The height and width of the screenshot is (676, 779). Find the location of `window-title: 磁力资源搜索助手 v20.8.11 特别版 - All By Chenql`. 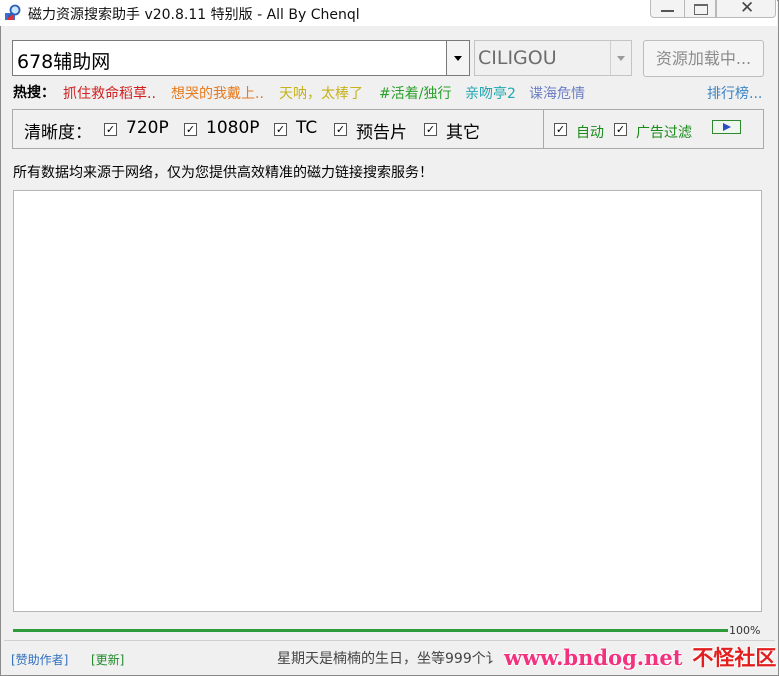

window-title: 磁力资源搜索助手 v20.8.11 特别版 - All By Chenql is located at coordinates (194, 15).